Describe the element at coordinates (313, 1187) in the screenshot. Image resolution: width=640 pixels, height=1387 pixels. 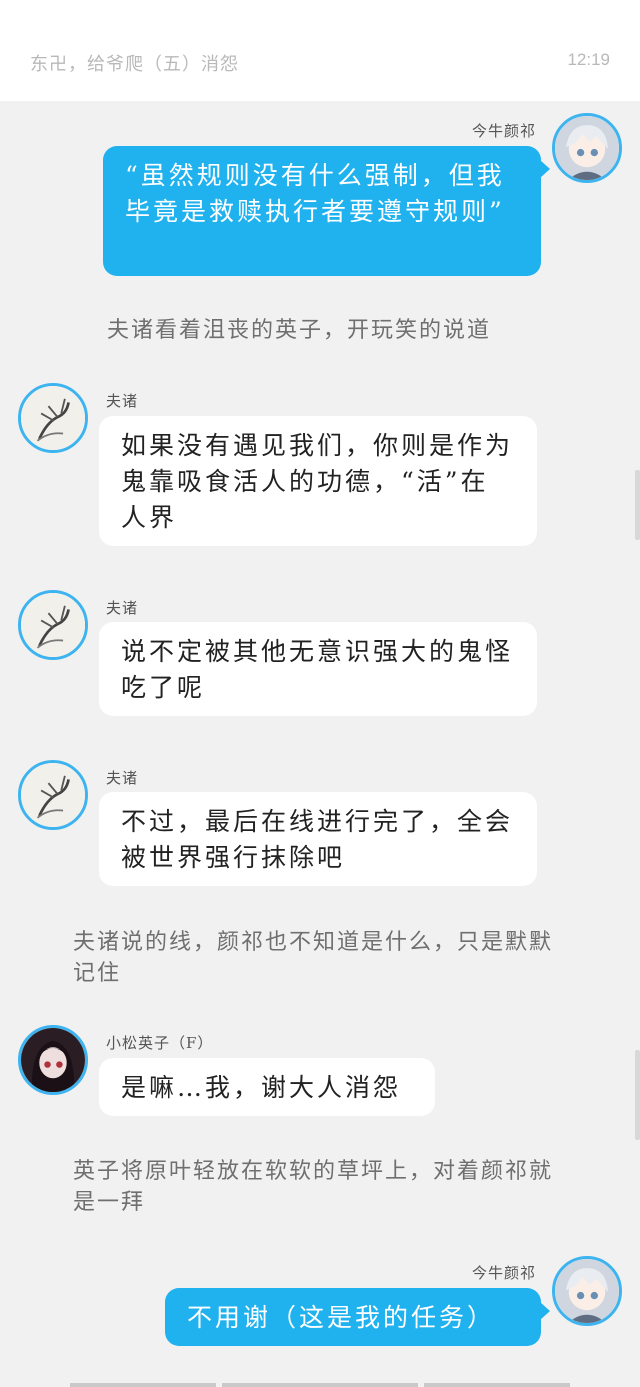
I see `narration-text: 英子将原叶轻放在软软的草坪上，对着颜祁就是一拜` at that location.